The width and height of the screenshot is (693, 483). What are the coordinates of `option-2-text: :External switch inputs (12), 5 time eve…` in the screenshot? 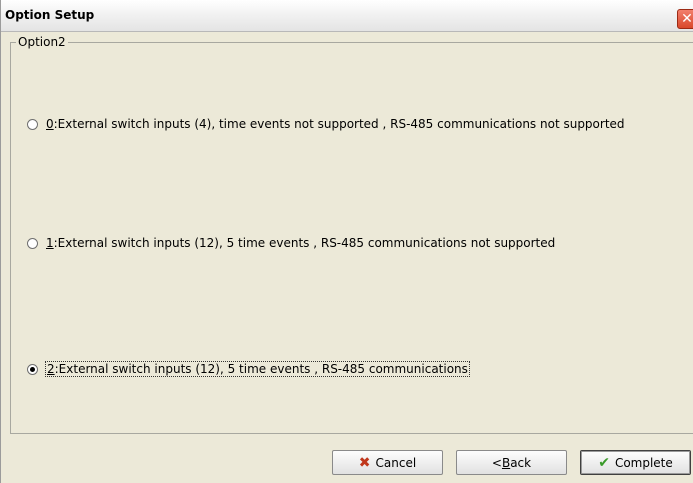 It's located at (261, 369).